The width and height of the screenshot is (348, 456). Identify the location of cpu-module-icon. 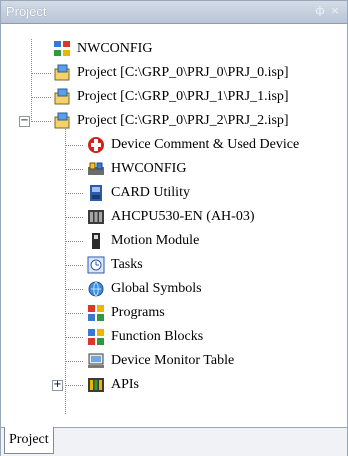
(96, 217).